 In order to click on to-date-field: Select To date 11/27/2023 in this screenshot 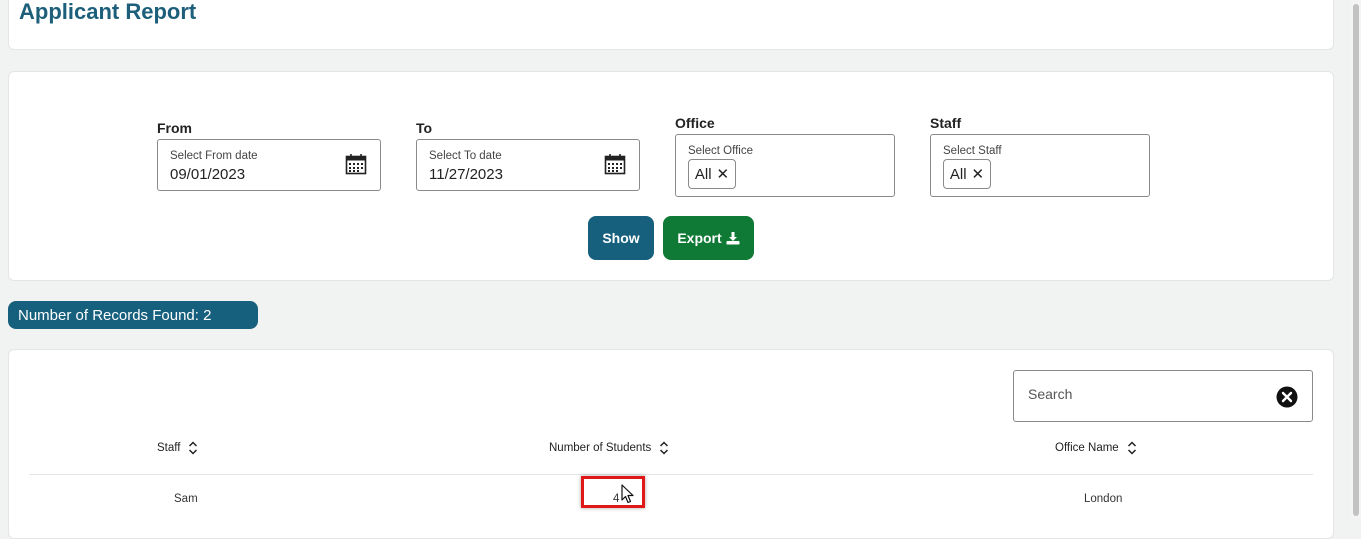, I will do `click(528, 165)`.